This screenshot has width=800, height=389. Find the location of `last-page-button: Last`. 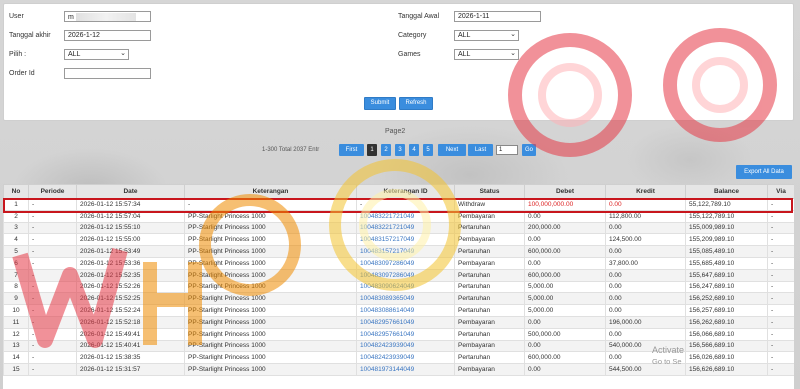

last-page-button: Last is located at coordinates (480, 150).